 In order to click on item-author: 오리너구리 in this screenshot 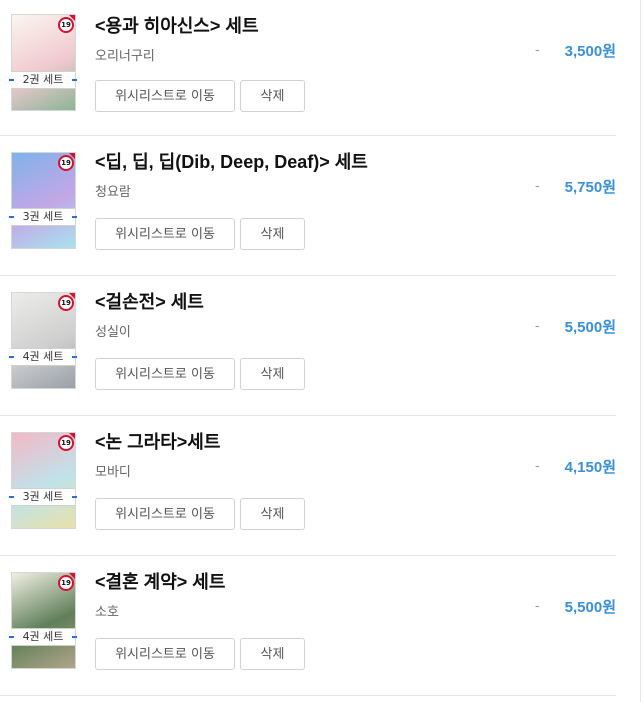, I will do `click(125, 54)`.